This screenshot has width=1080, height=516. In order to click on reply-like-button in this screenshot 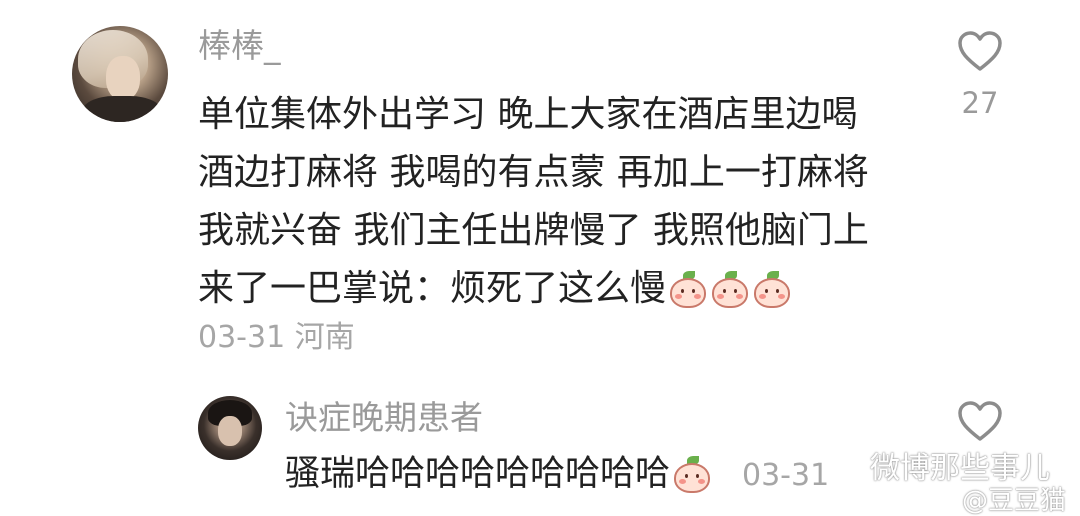, I will do `click(980, 423)`.